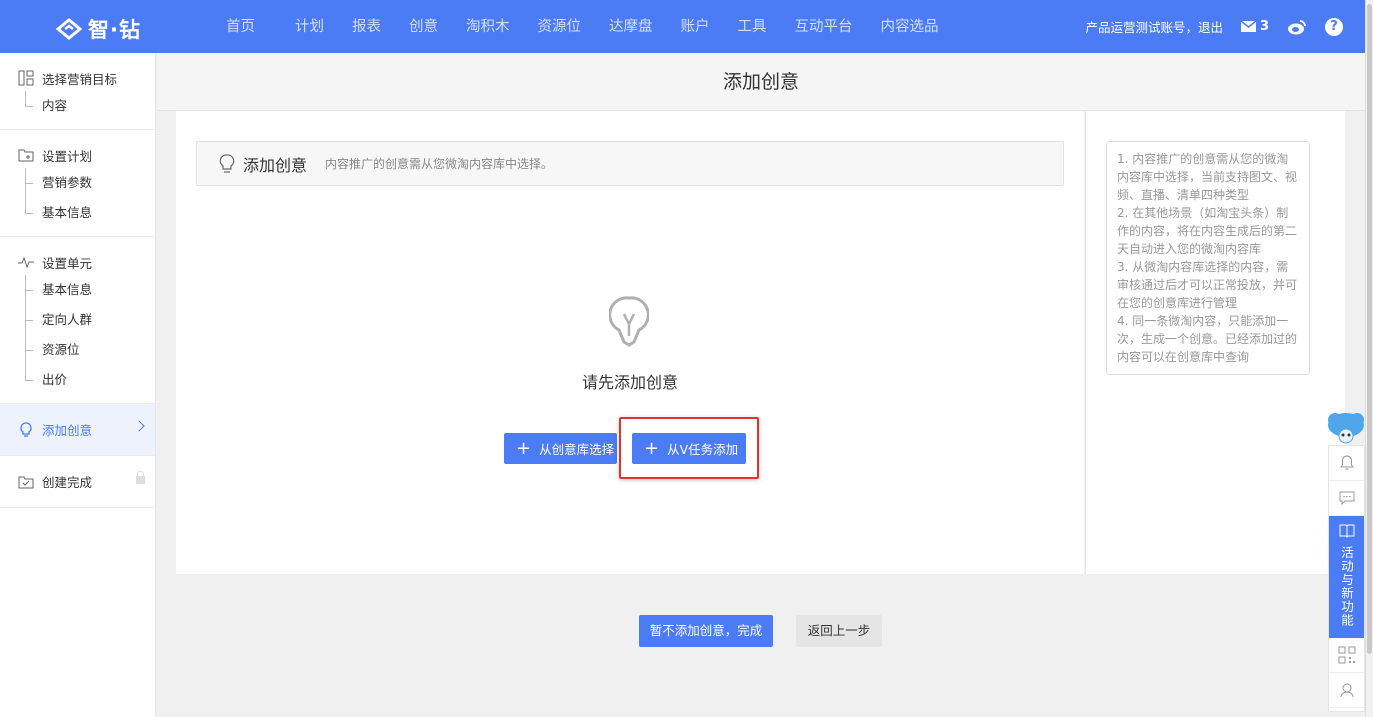 The height and width of the screenshot is (717, 1373). I want to click on step-item-bid: 出价, so click(77, 380).